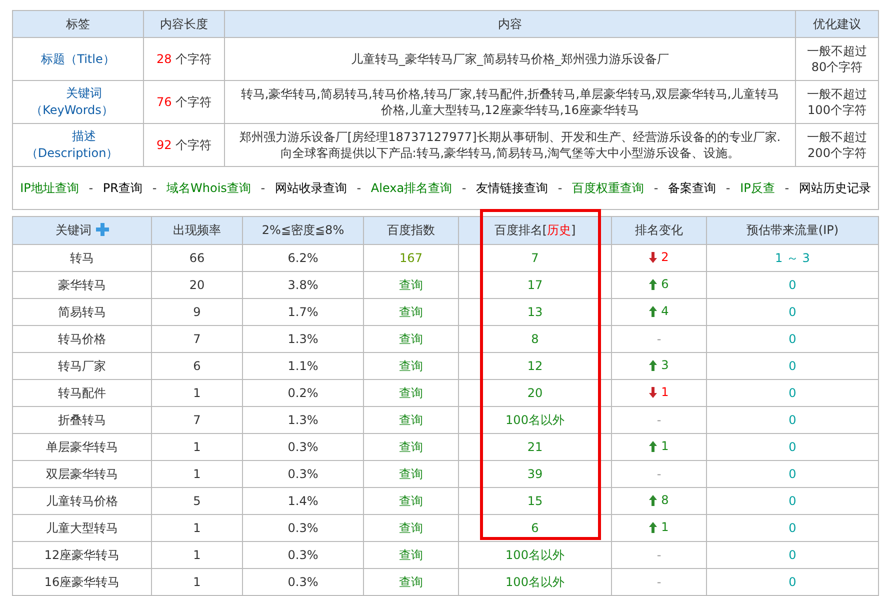  What do you see at coordinates (535, 285) in the screenshot?
I see `rank-cell: 17` at bounding box center [535, 285].